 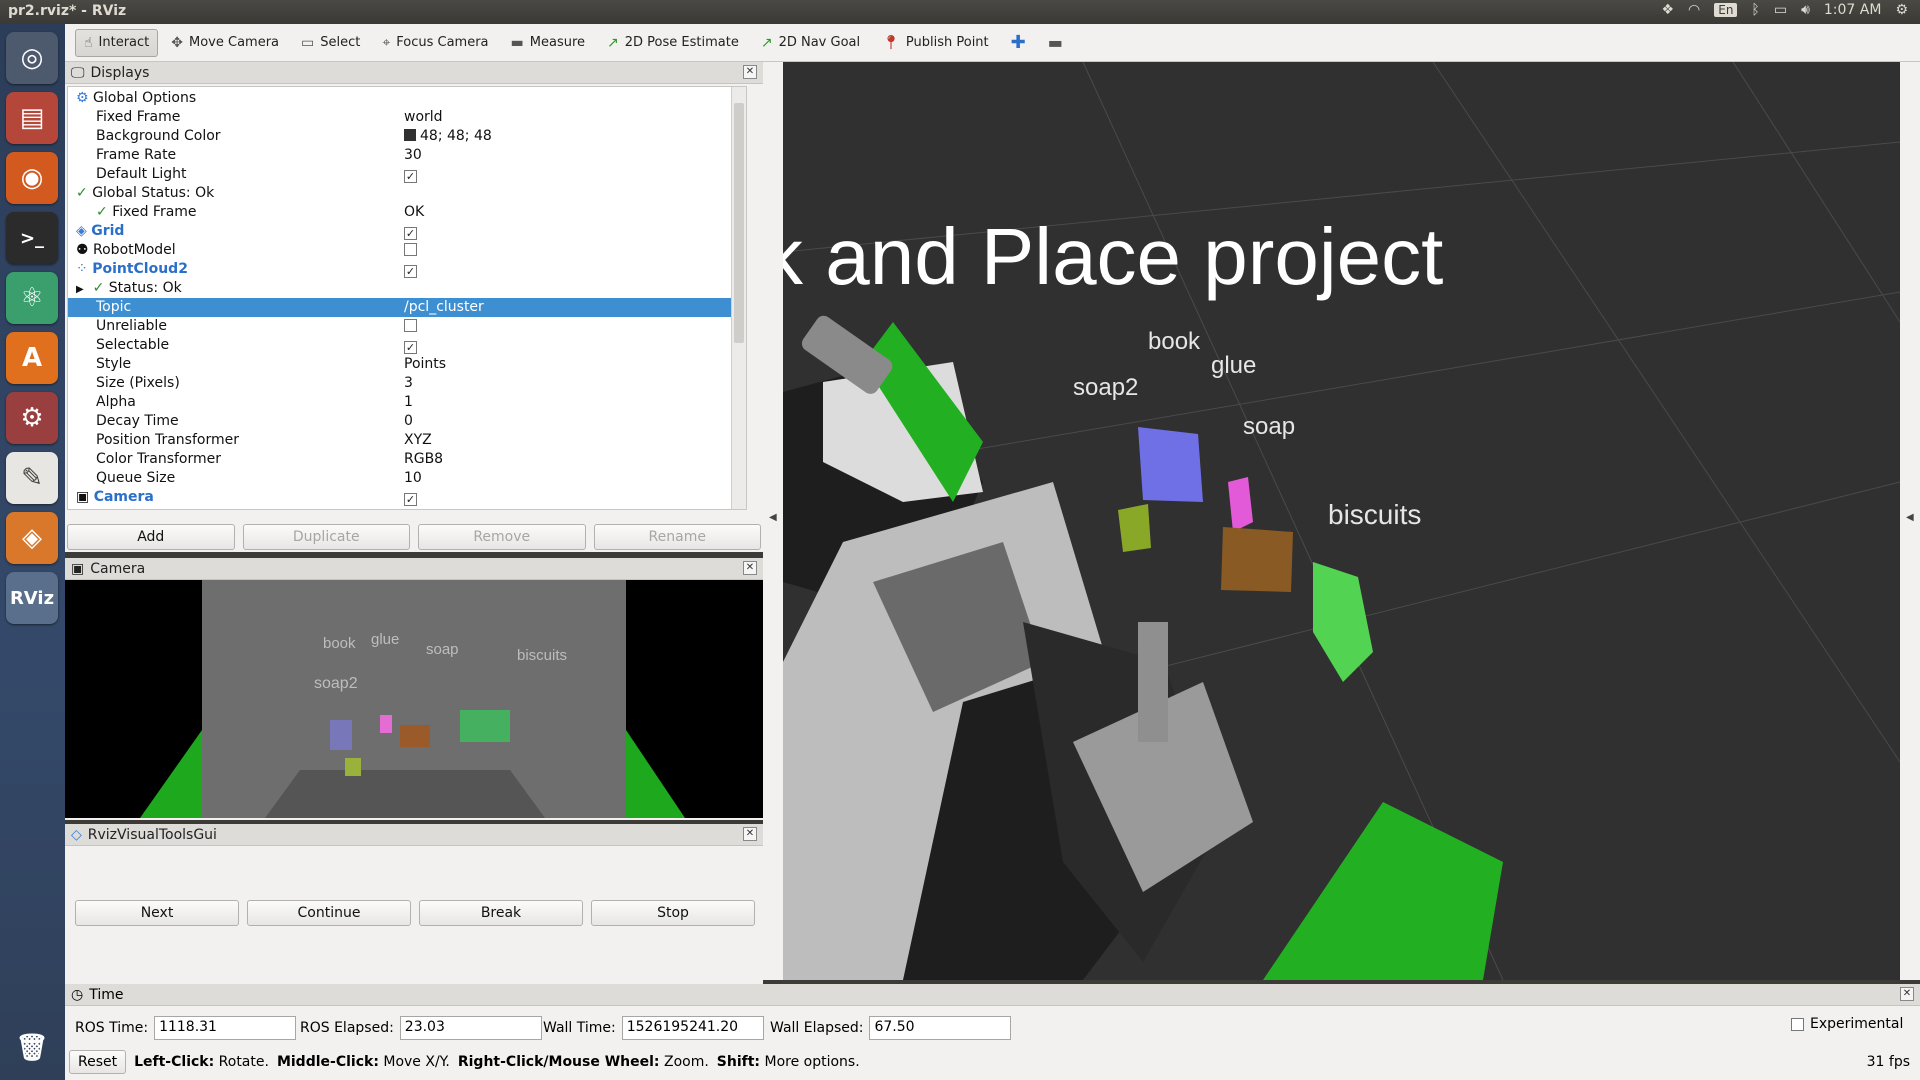 What do you see at coordinates (32, 358) in the screenshot?
I see `software-center-icon: A` at bounding box center [32, 358].